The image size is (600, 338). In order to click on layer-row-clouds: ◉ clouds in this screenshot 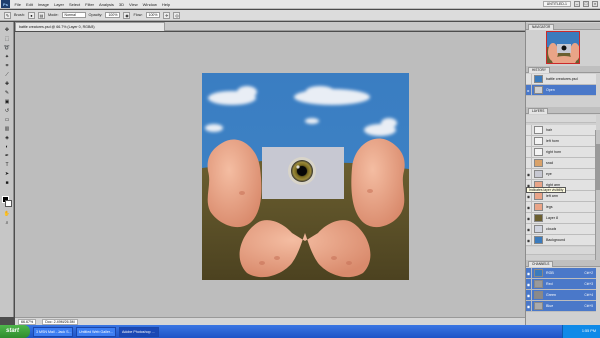, I will do `click(561, 229)`.